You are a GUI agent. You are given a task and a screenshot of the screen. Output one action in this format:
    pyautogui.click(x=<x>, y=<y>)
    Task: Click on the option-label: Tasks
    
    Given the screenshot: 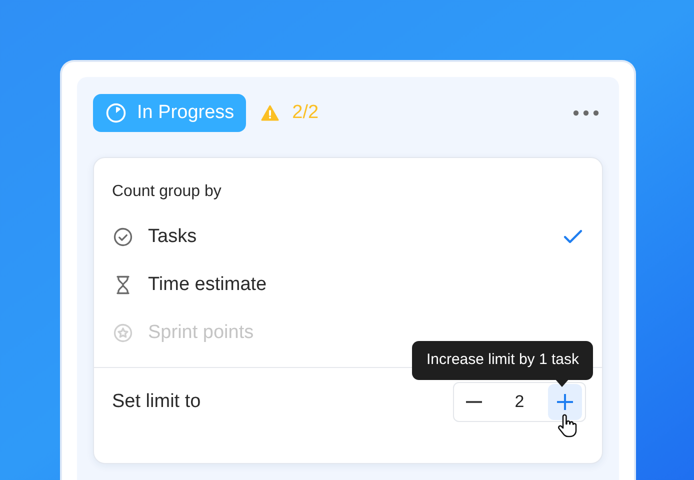 What is the action you would take?
    pyautogui.click(x=172, y=236)
    